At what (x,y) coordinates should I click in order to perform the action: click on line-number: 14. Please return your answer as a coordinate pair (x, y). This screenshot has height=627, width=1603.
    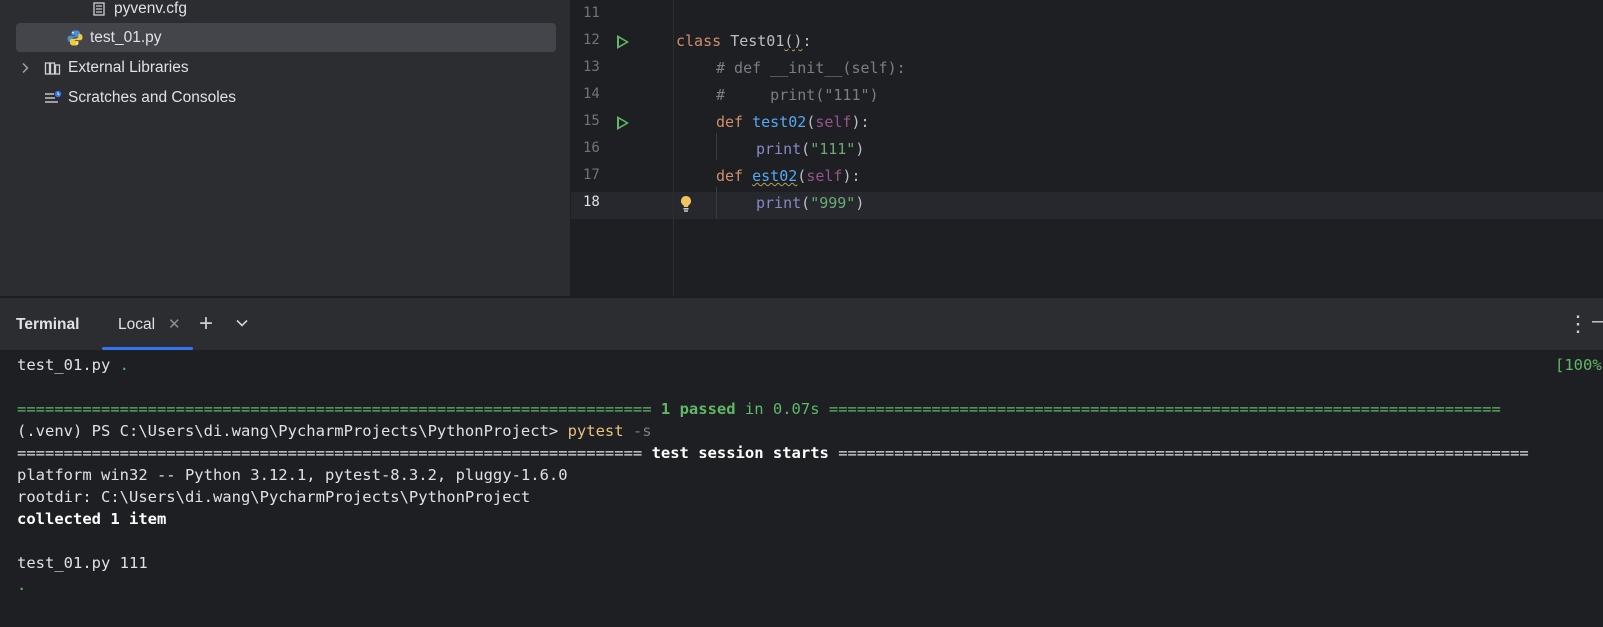
    Looking at the image, I should click on (591, 94).